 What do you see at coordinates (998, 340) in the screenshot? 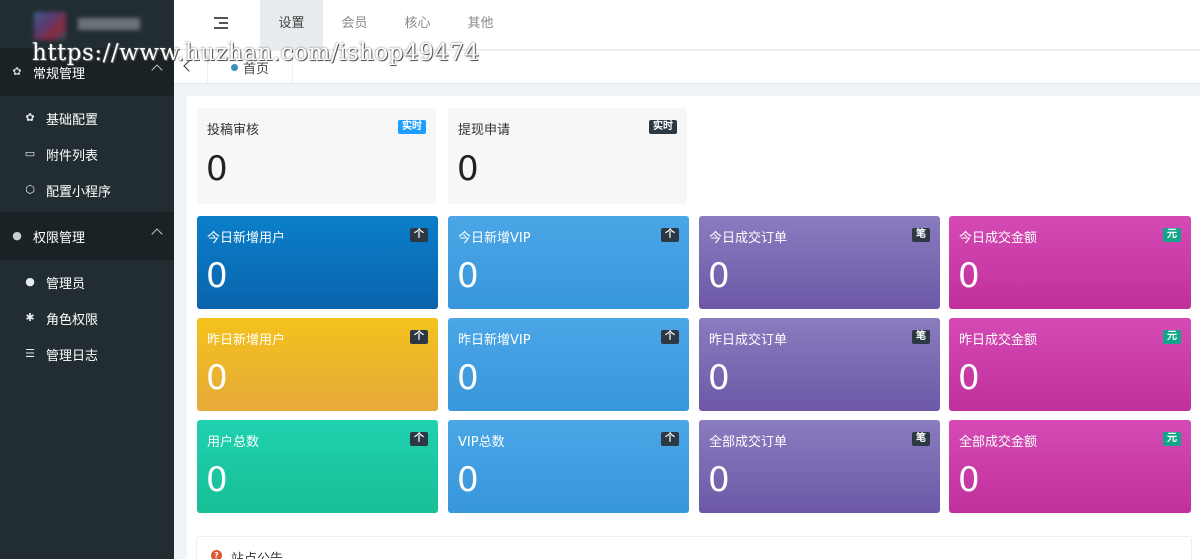
I see `card-label: 昨日成交金额` at bounding box center [998, 340].